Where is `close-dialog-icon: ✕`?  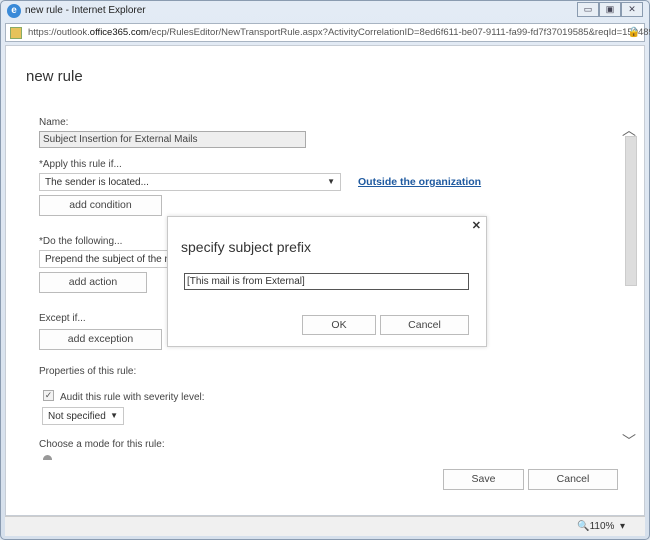 close-dialog-icon: ✕ is located at coordinates (476, 225).